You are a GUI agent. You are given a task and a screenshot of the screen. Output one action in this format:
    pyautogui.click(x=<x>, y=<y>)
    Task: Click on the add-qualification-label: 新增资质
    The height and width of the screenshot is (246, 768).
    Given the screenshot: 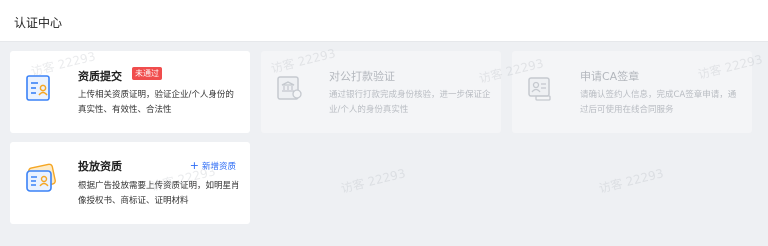 What is the action you would take?
    pyautogui.click(x=218, y=167)
    